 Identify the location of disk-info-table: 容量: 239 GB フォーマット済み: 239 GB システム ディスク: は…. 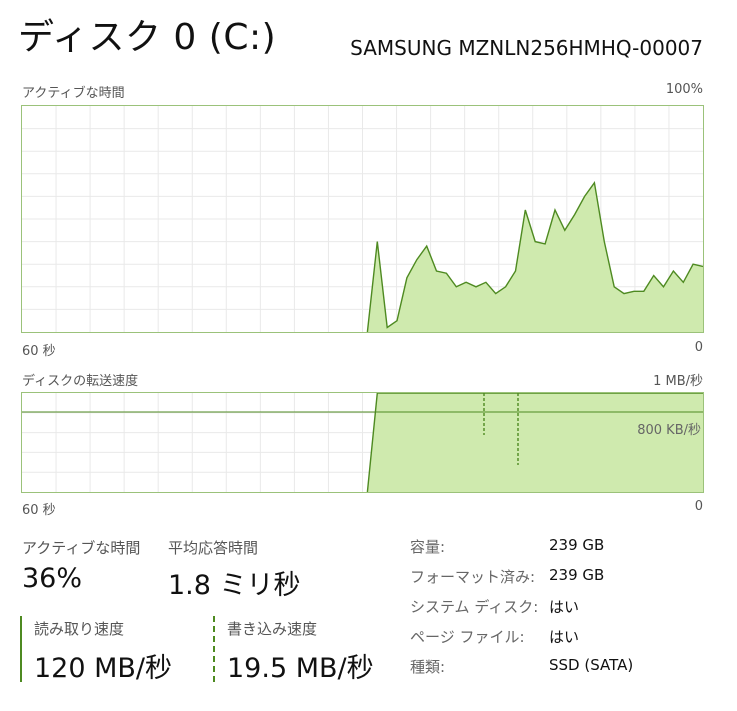
(560, 611).